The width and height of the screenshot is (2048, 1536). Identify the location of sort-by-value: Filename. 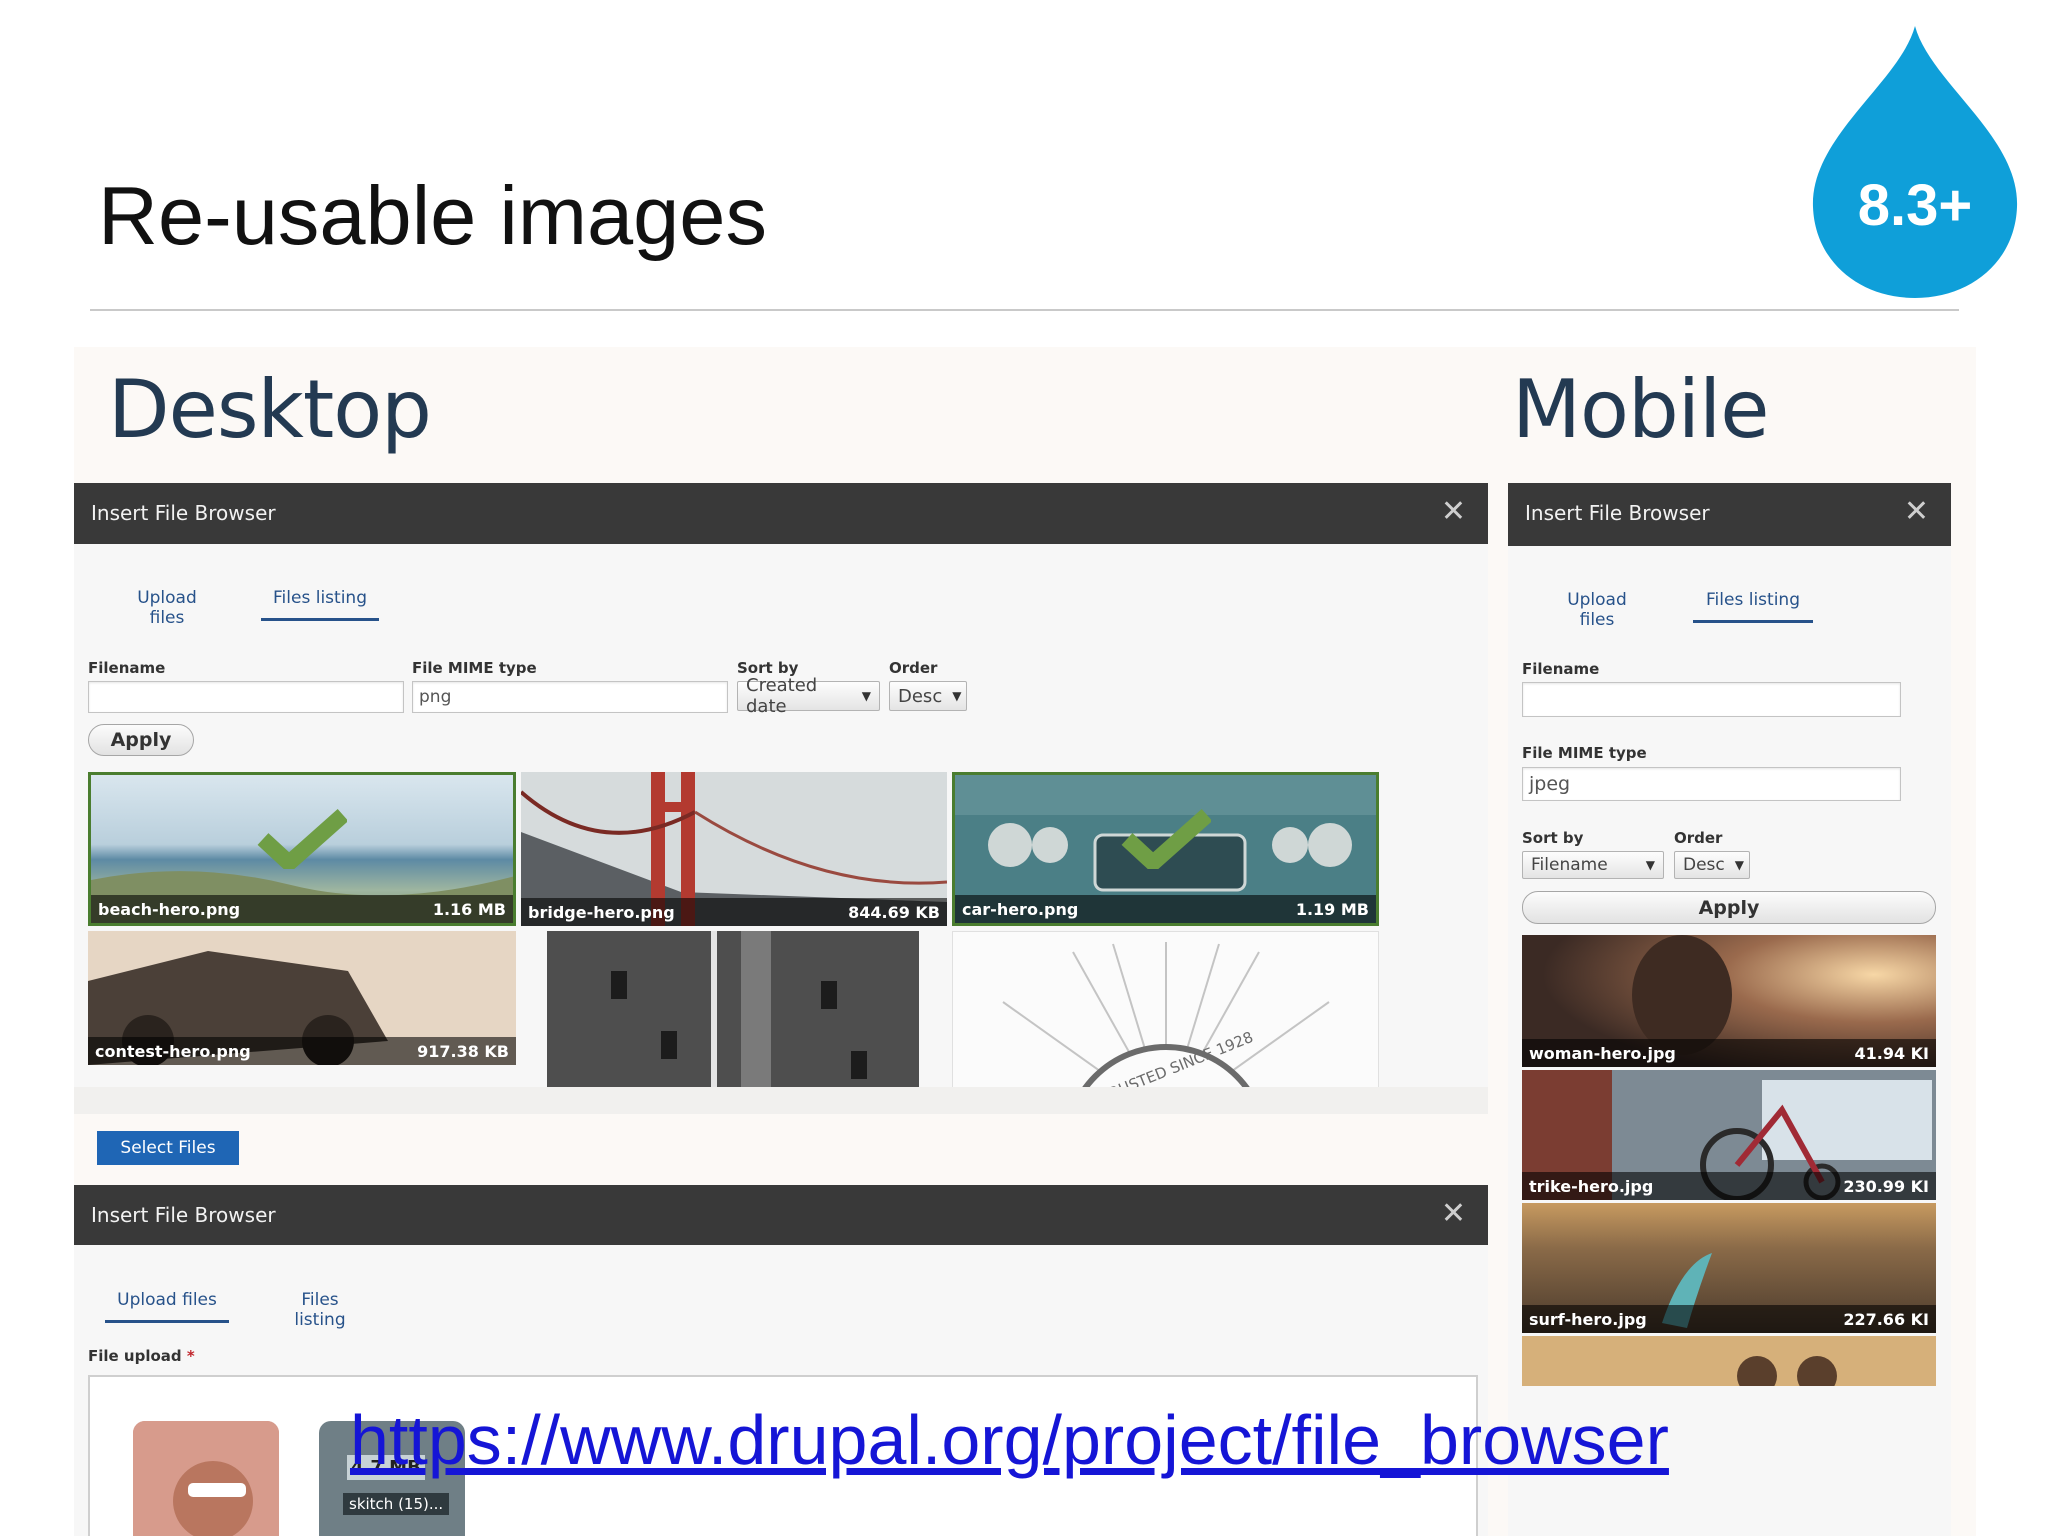
(1569, 865).